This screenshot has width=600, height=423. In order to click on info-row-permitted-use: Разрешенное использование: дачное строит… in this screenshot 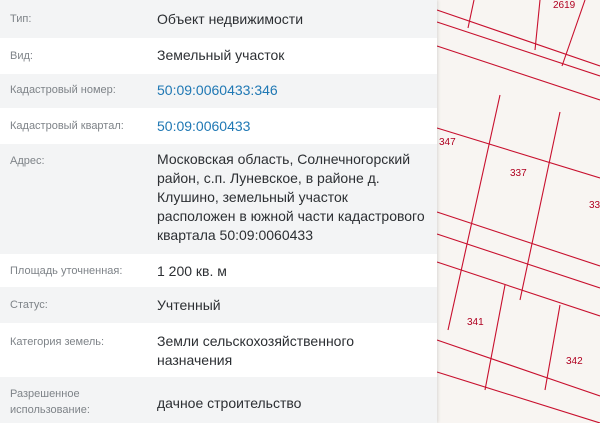, I will do `click(218, 400)`.